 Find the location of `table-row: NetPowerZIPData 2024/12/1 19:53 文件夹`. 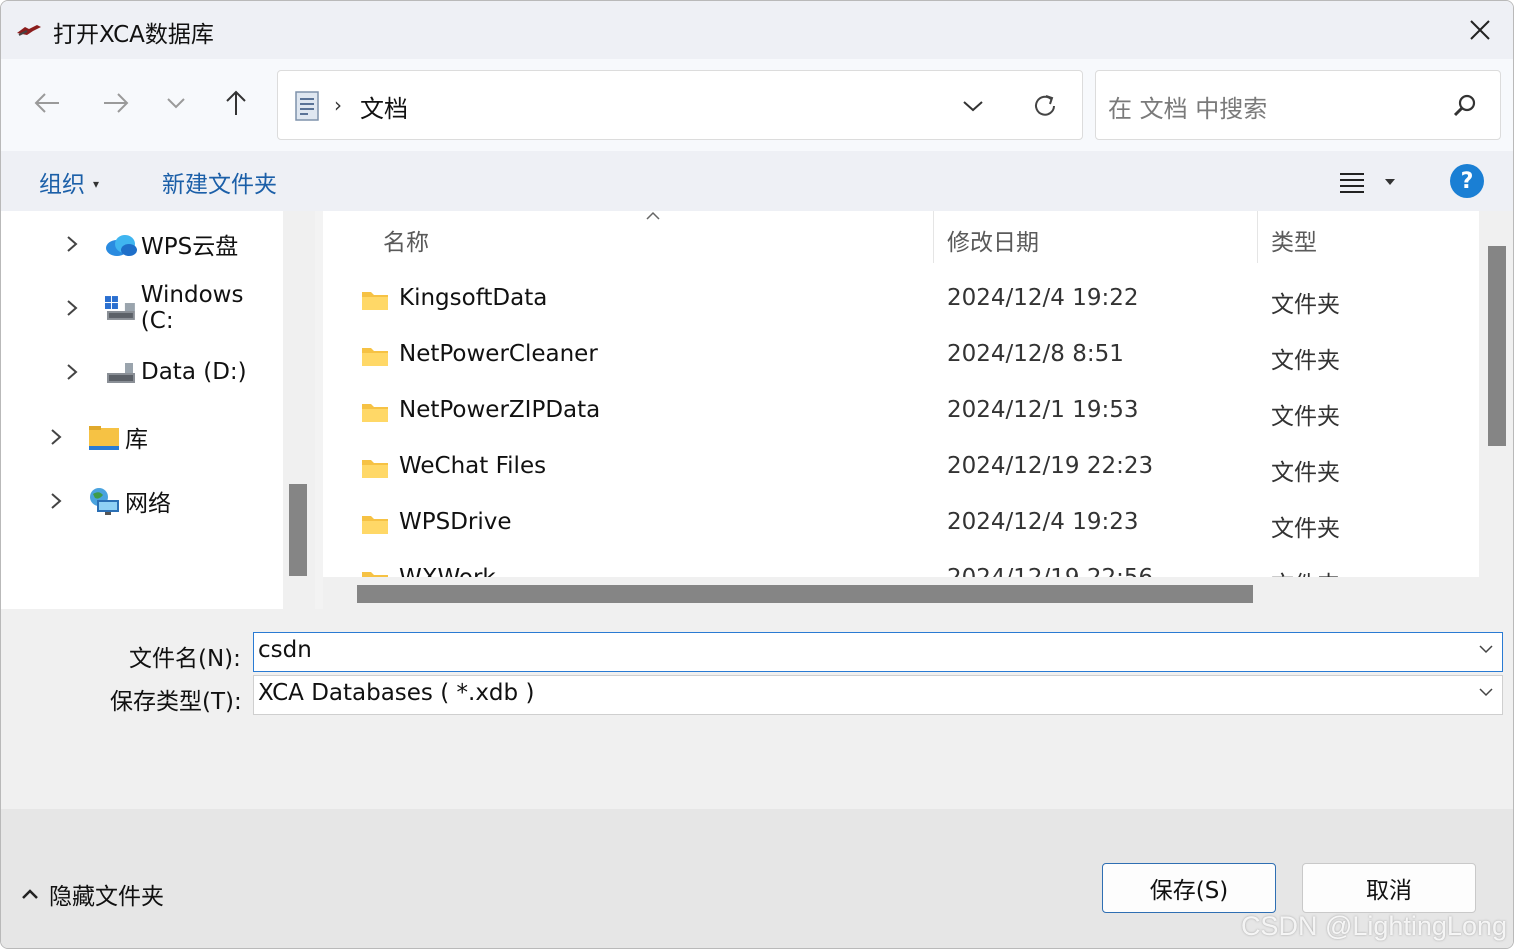

table-row: NetPowerZIPData 2024/12/1 19:53 文件夹 is located at coordinates (901, 413).